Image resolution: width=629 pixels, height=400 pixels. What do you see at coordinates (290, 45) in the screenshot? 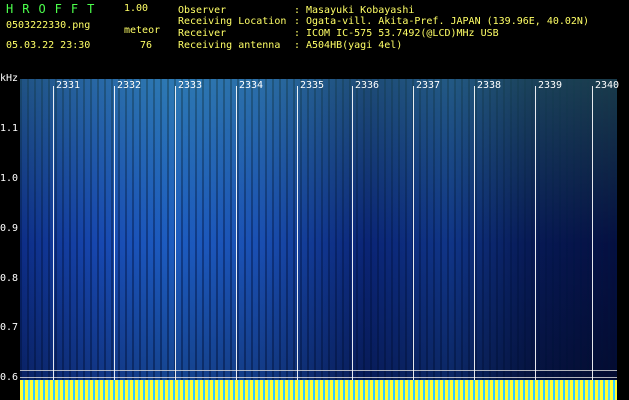
I see `info-antenna: Receiving antenna: A504HB(yagi 4el)` at bounding box center [290, 45].